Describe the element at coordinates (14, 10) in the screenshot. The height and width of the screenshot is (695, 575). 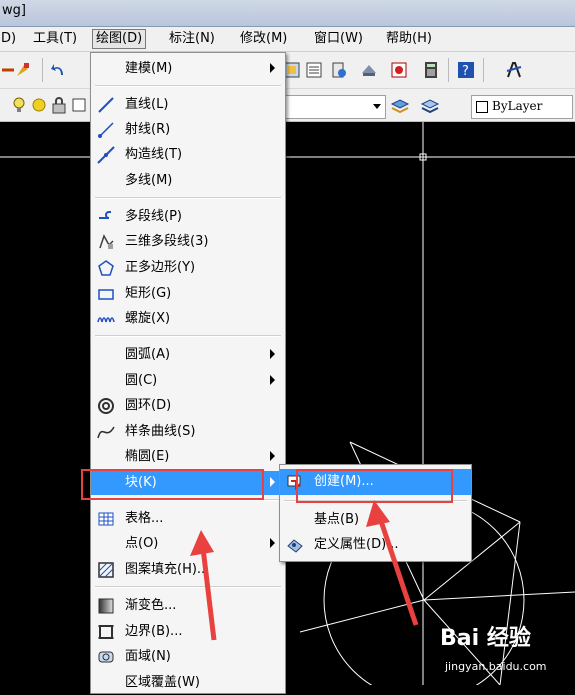
I see `window-title: wg]` at that location.